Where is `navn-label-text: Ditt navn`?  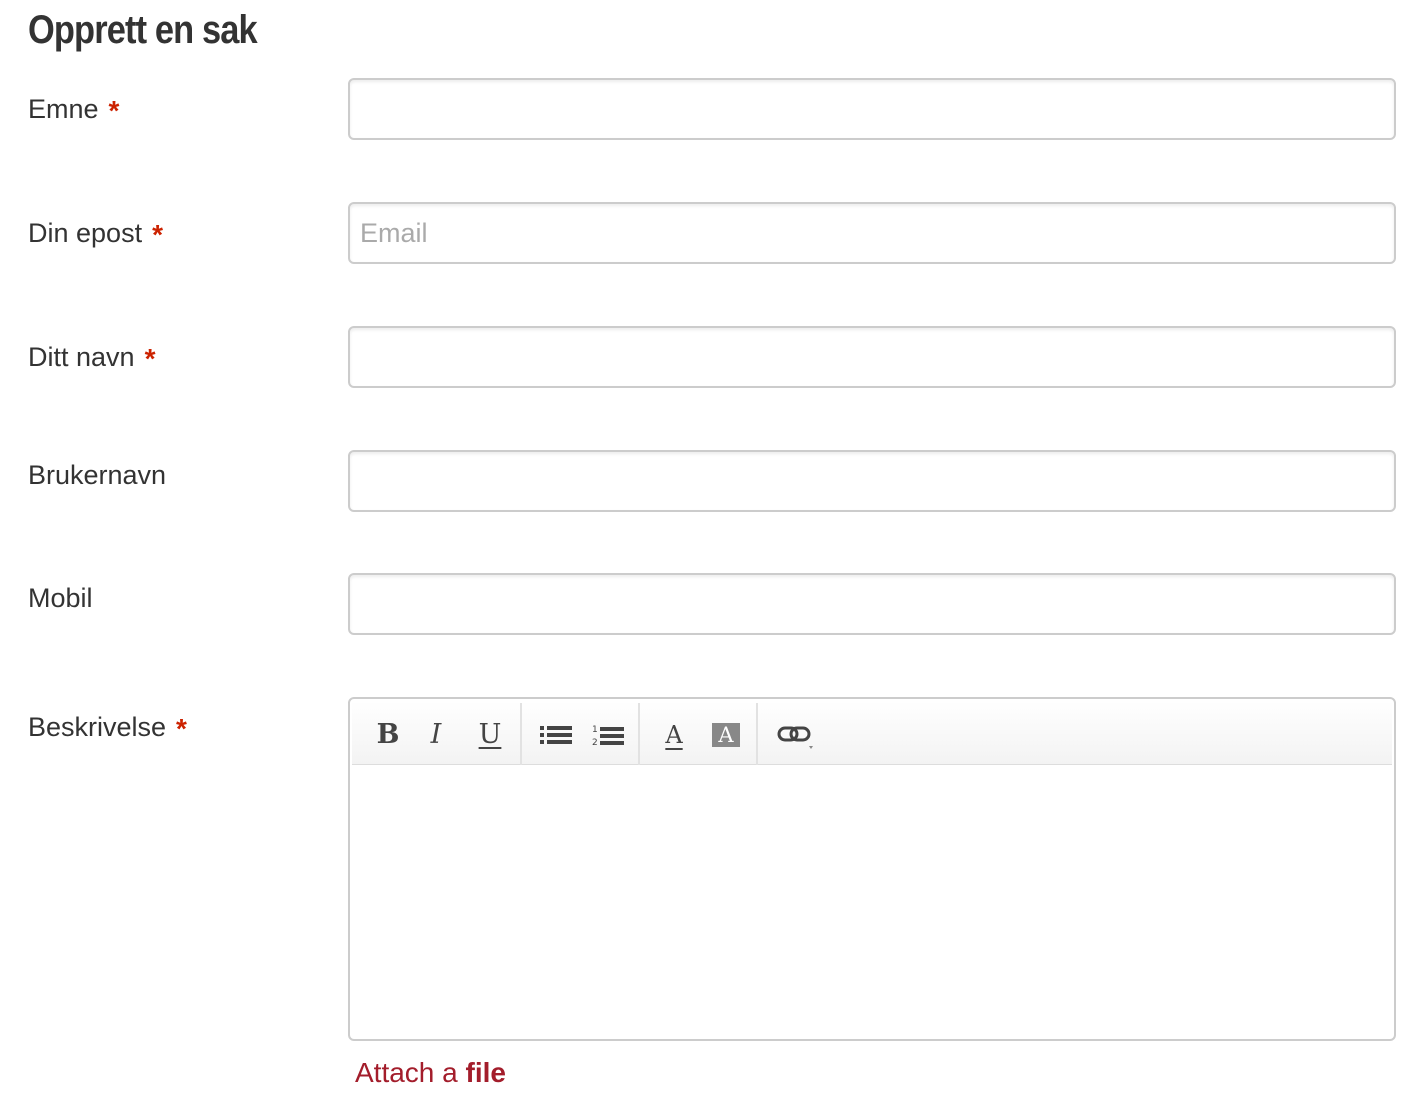
navn-label-text: Ditt navn is located at coordinates (81, 357).